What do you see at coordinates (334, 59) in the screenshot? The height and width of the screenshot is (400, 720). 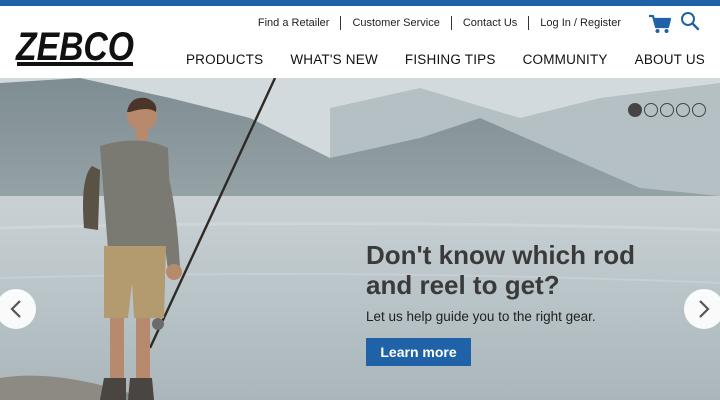 I see `nav-whats-new: WHAT'S NEW` at bounding box center [334, 59].